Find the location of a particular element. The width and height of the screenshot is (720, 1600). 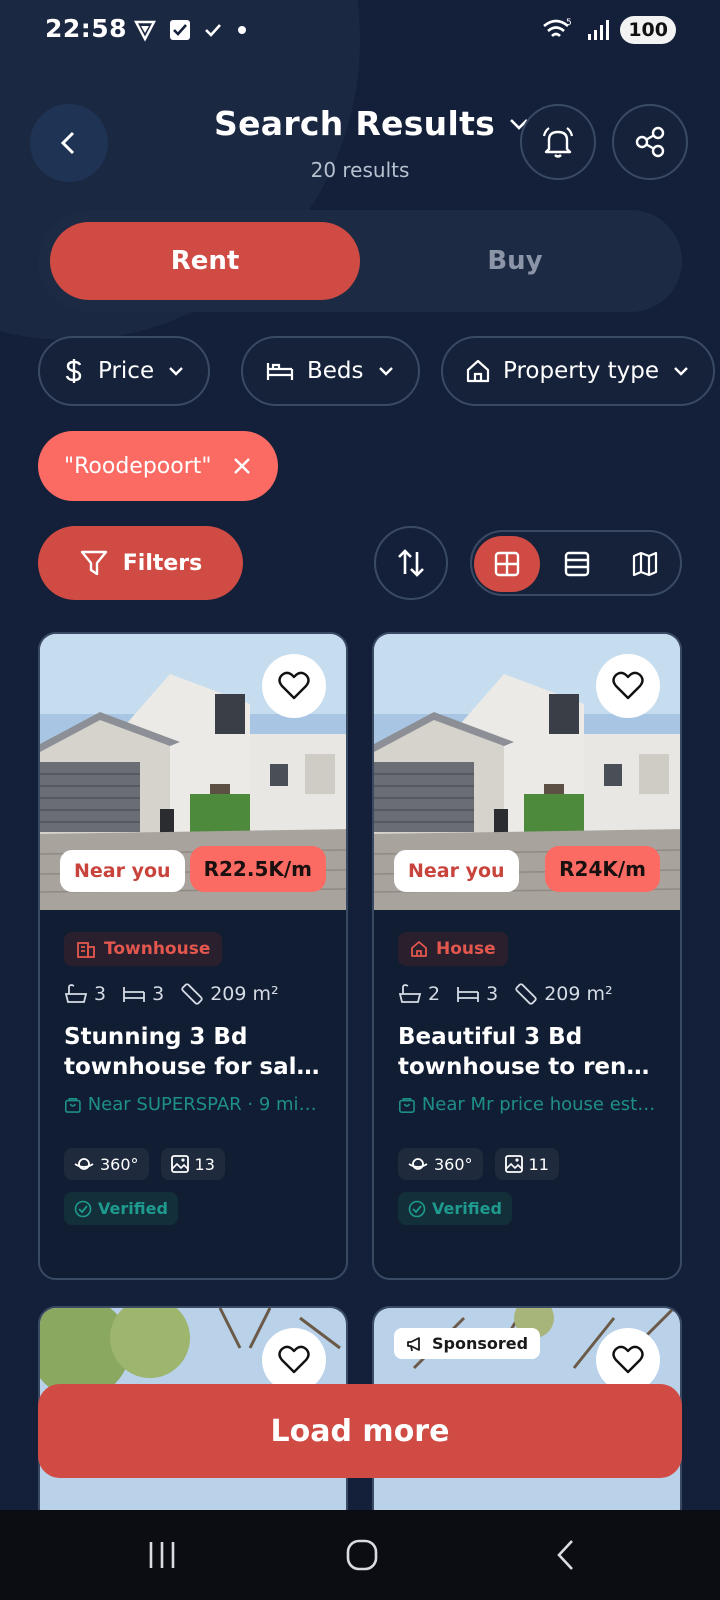

nearby-place: Near Mr price house est. area is located at coordinates (529, 1104).